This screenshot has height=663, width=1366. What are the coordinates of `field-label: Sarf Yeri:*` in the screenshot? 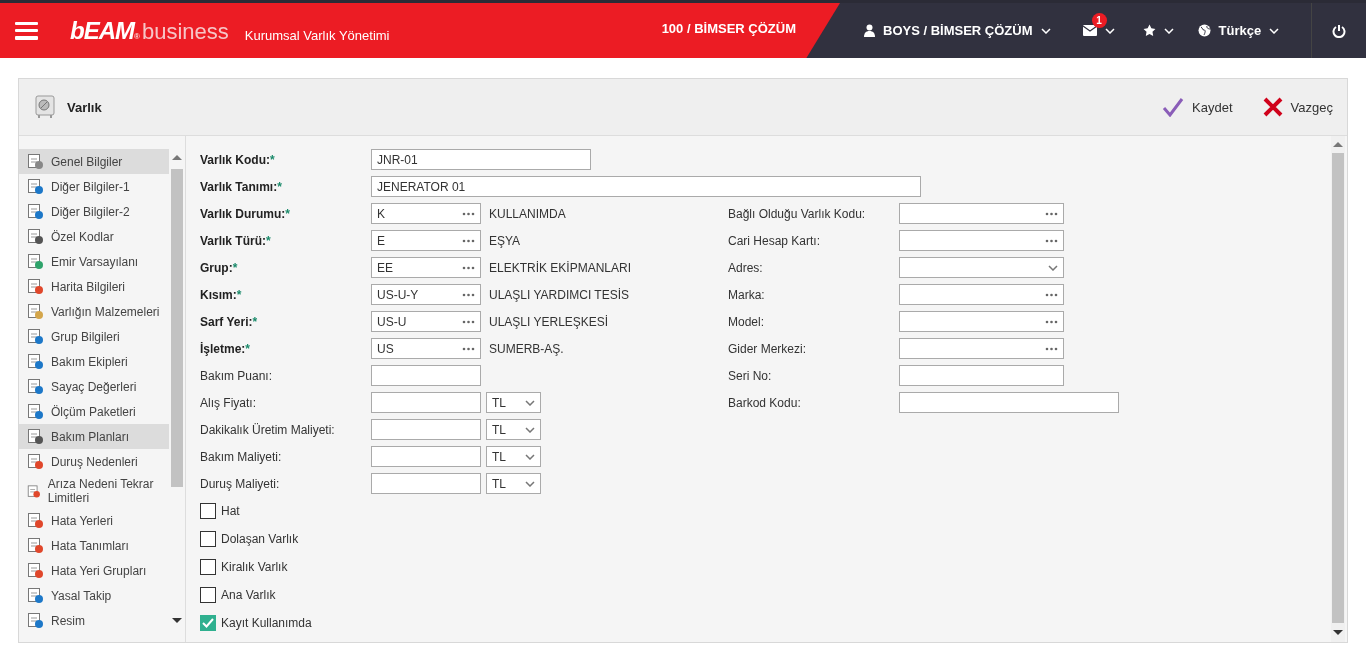 It's located at (229, 321).